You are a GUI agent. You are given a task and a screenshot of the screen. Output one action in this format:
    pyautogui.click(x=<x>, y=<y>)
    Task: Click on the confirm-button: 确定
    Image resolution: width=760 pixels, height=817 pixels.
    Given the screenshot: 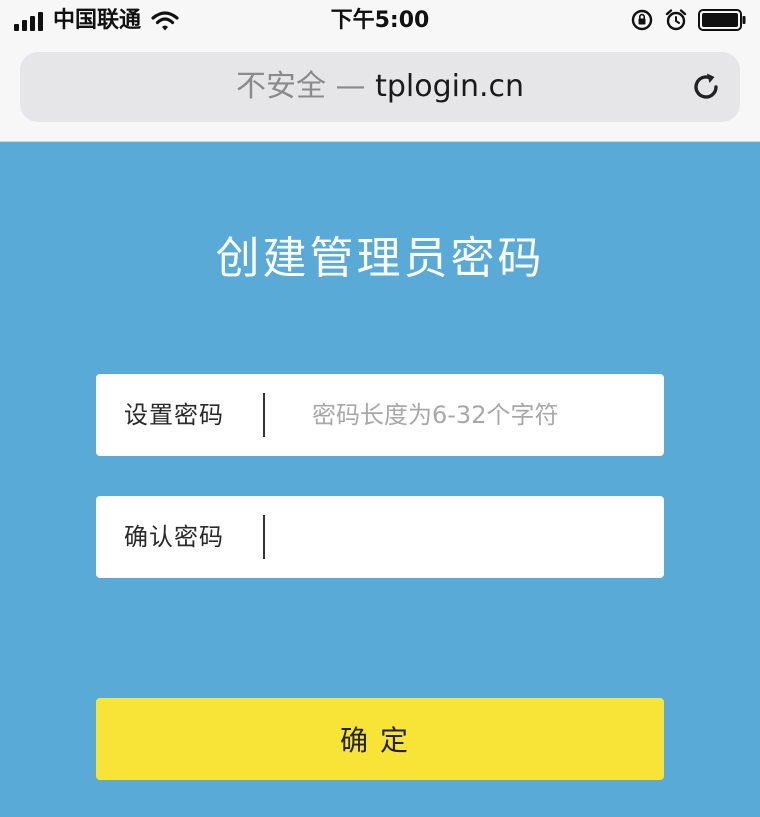 What is the action you would take?
    pyautogui.click(x=380, y=739)
    